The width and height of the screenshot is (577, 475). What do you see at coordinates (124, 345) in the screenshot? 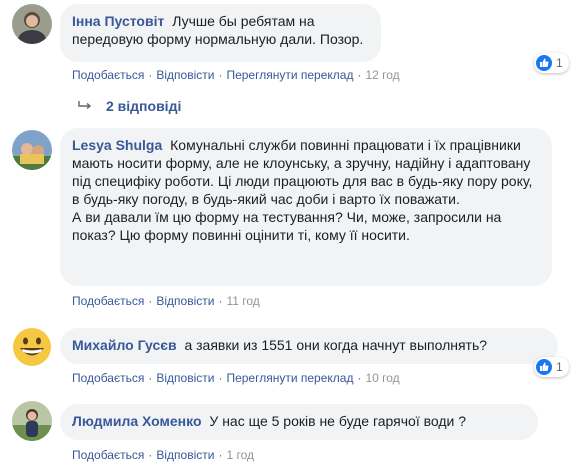
I see `comment-author: Михайло Гусєв` at bounding box center [124, 345].